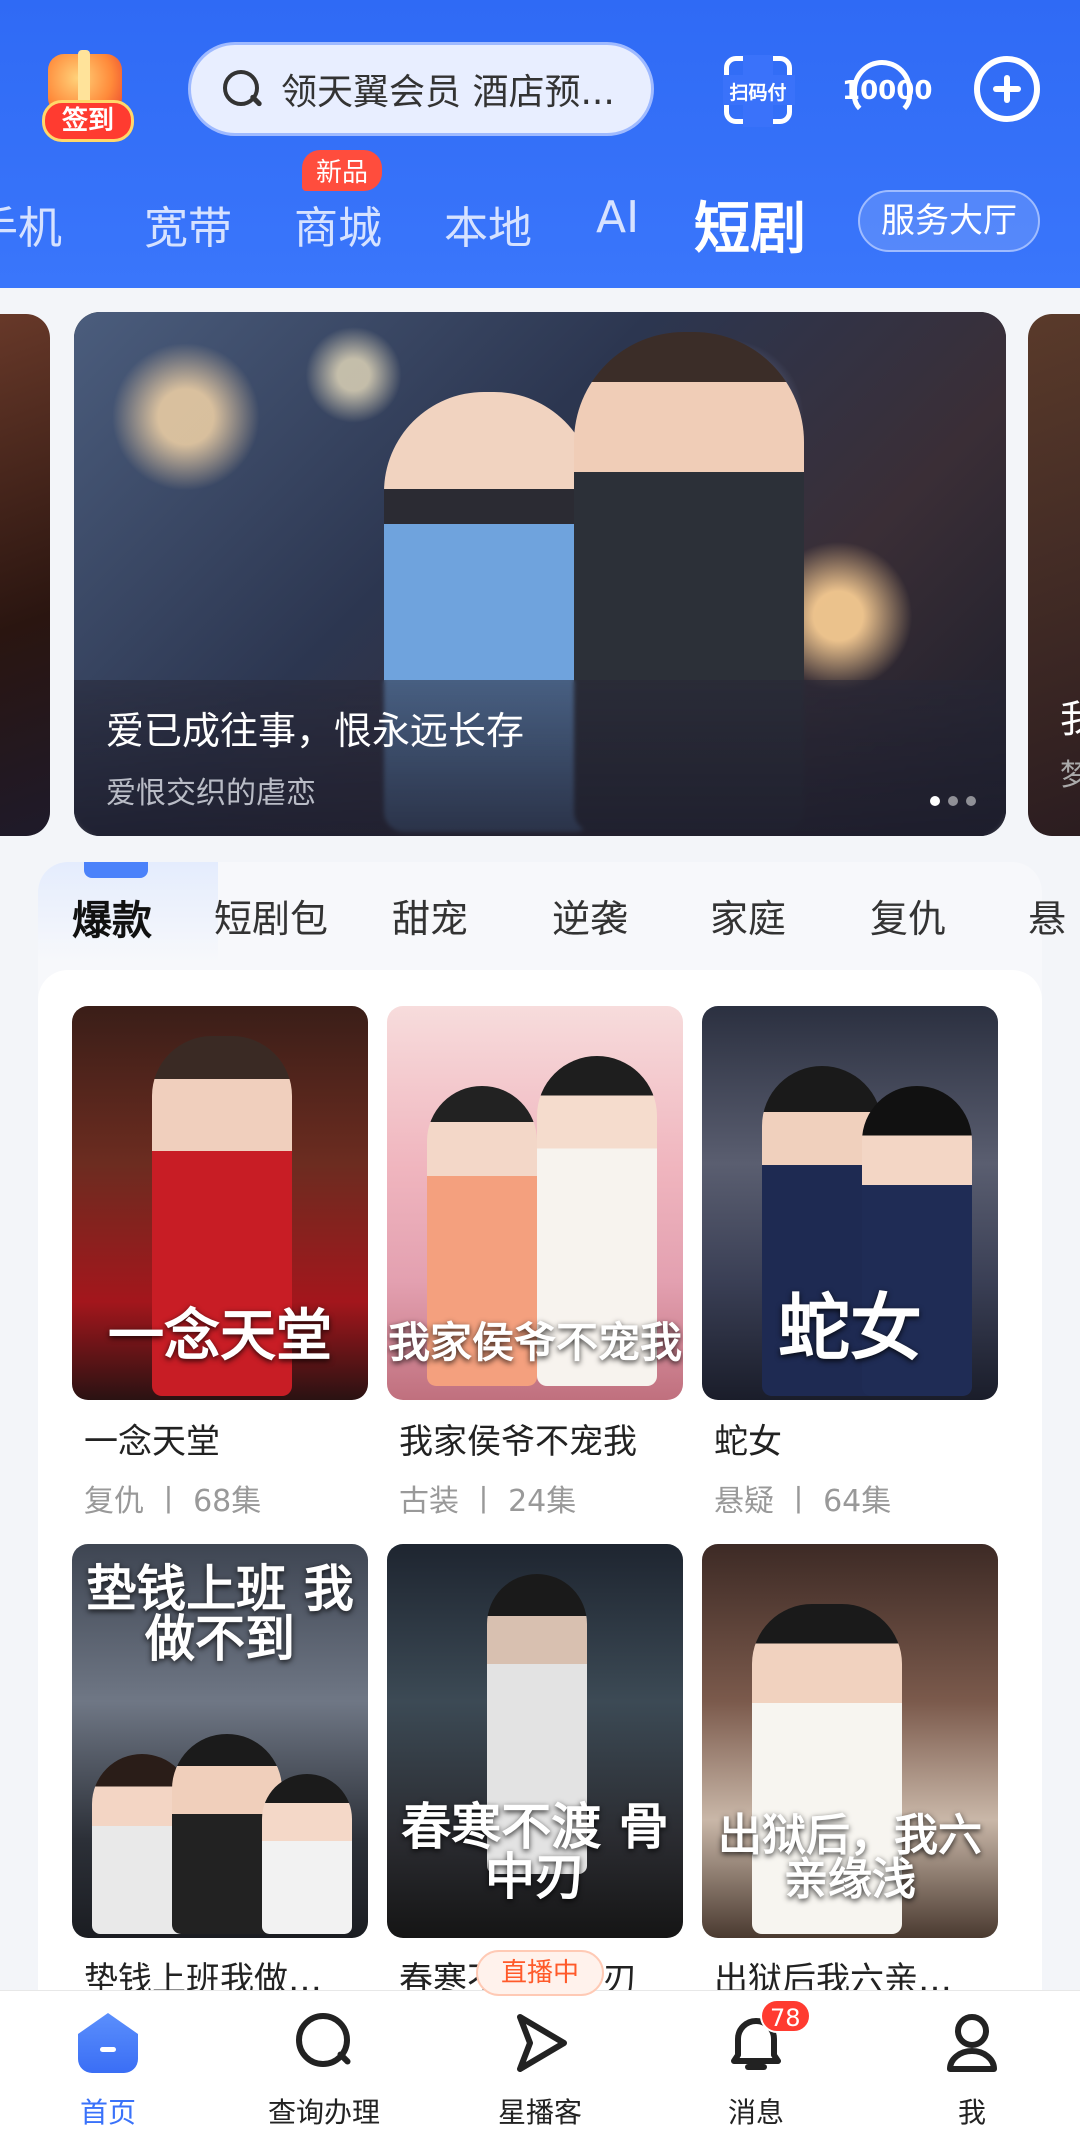 This screenshot has width=1080, height=2139. What do you see at coordinates (534, 1342) in the screenshot?
I see `poster-title: 我家侯爷不宠我` at bounding box center [534, 1342].